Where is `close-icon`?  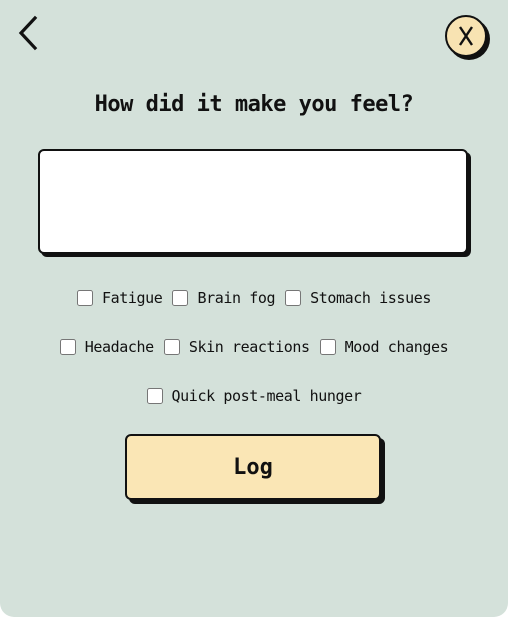
close-icon is located at coordinates (466, 36).